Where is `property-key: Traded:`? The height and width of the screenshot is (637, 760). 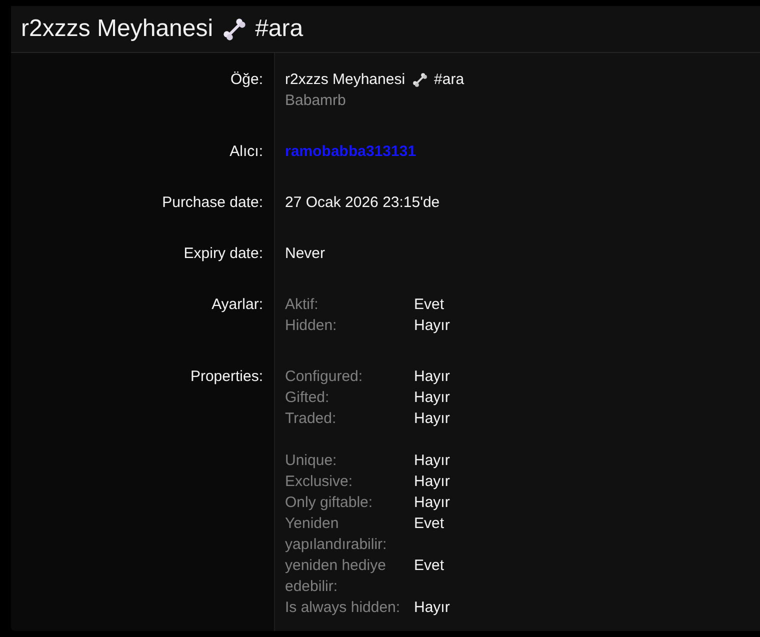
property-key: Traded: is located at coordinates (349, 418).